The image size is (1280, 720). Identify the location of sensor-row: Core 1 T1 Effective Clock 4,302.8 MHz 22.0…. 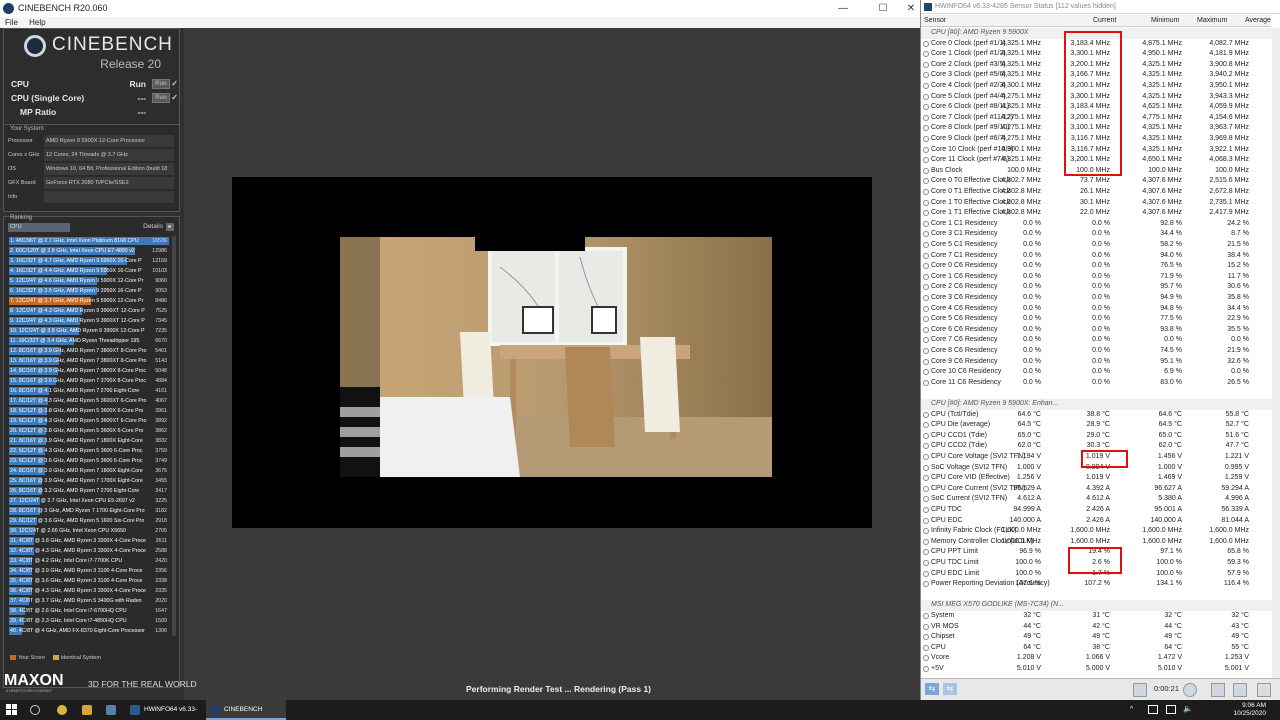
(1097, 213).